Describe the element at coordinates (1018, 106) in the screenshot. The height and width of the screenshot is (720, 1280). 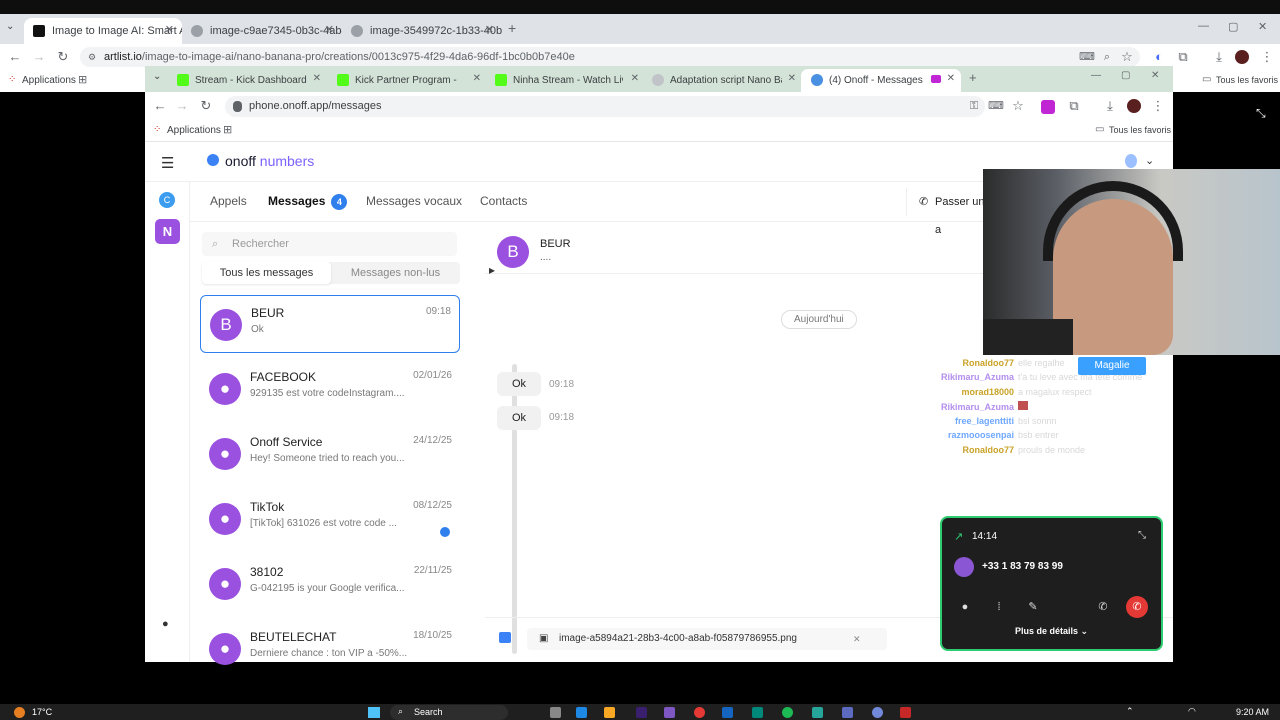
I see `bookmark-star-icon: ☆` at that location.